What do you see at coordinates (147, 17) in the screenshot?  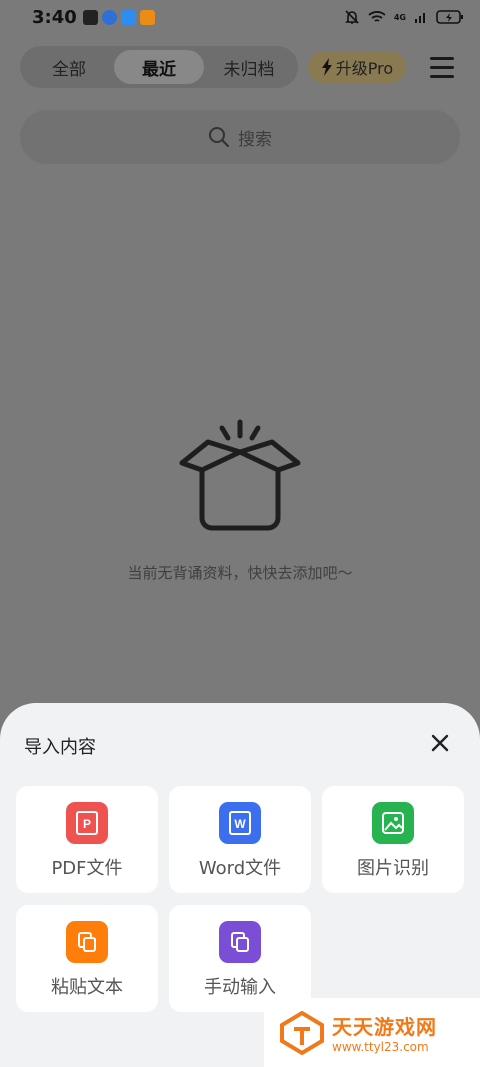 I see `video-app-icon` at bounding box center [147, 17].